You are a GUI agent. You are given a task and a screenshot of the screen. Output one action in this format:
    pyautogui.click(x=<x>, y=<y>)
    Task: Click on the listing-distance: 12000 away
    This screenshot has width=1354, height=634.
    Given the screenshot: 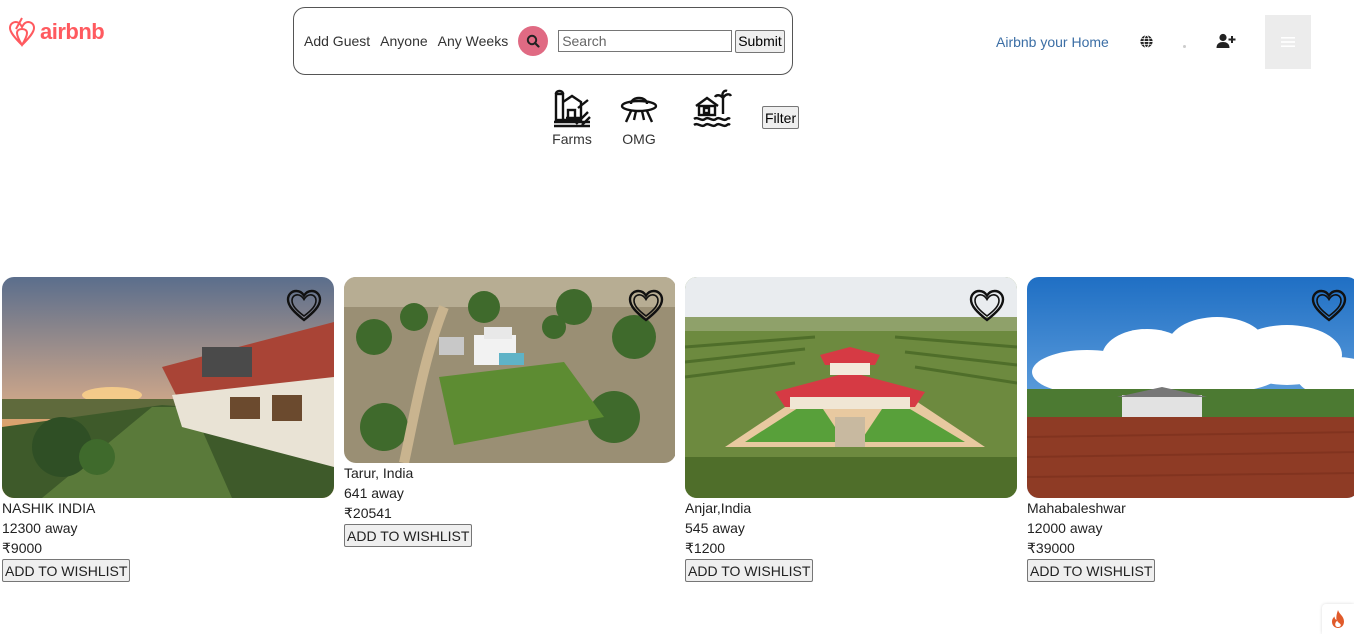 What is the action you would take?
    pyautogui.click(x=1065, y=528)
    